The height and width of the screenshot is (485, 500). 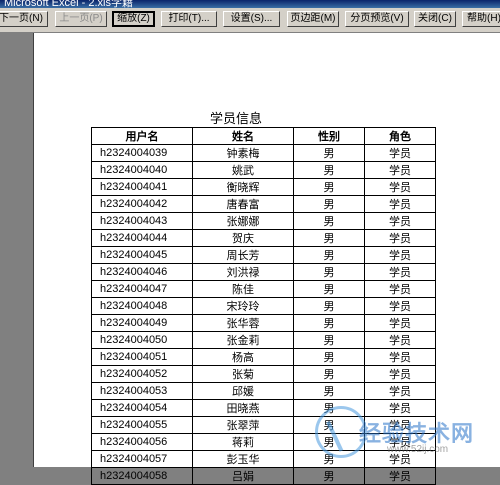 I want to click on table-row: h2324004044 贺庆男学员, so click(x=263, y=238).